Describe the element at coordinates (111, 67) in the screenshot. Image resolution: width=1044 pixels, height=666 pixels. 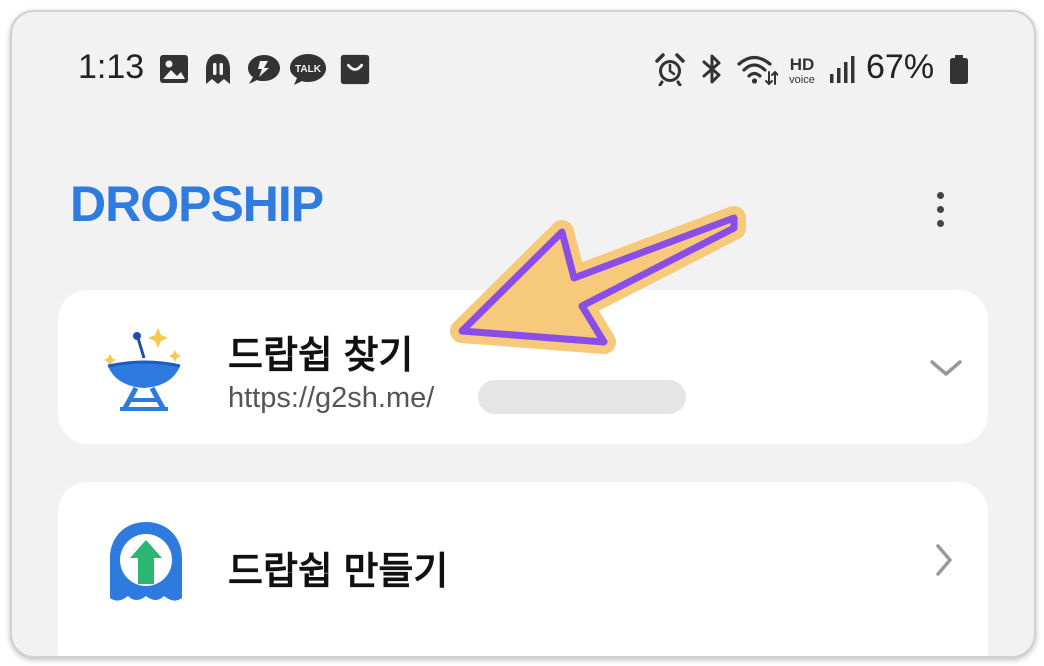
I see `status-time: 1:13` at that location.